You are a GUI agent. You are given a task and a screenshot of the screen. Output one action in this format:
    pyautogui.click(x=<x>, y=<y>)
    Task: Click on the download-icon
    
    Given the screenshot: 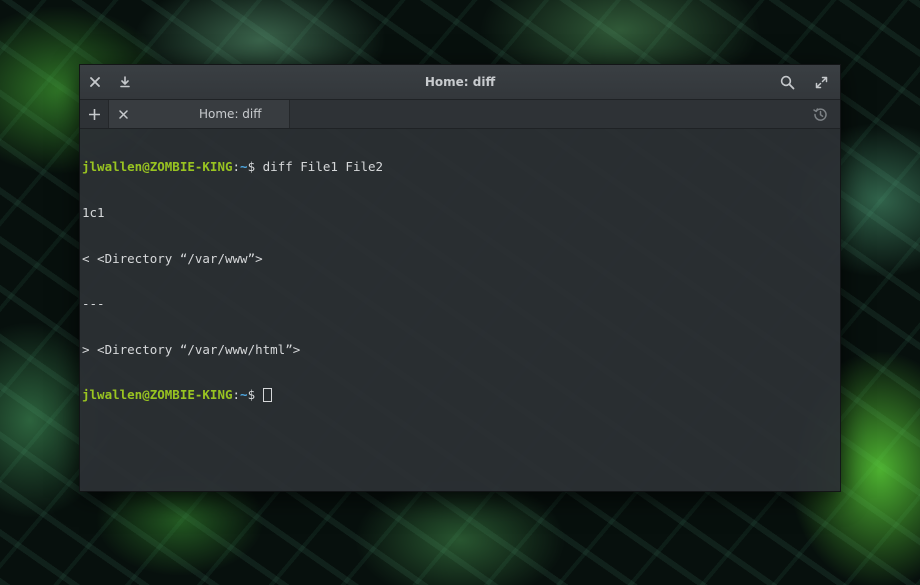 What is the action you would take?
    pyautogui.click(x=125, y=82)
    